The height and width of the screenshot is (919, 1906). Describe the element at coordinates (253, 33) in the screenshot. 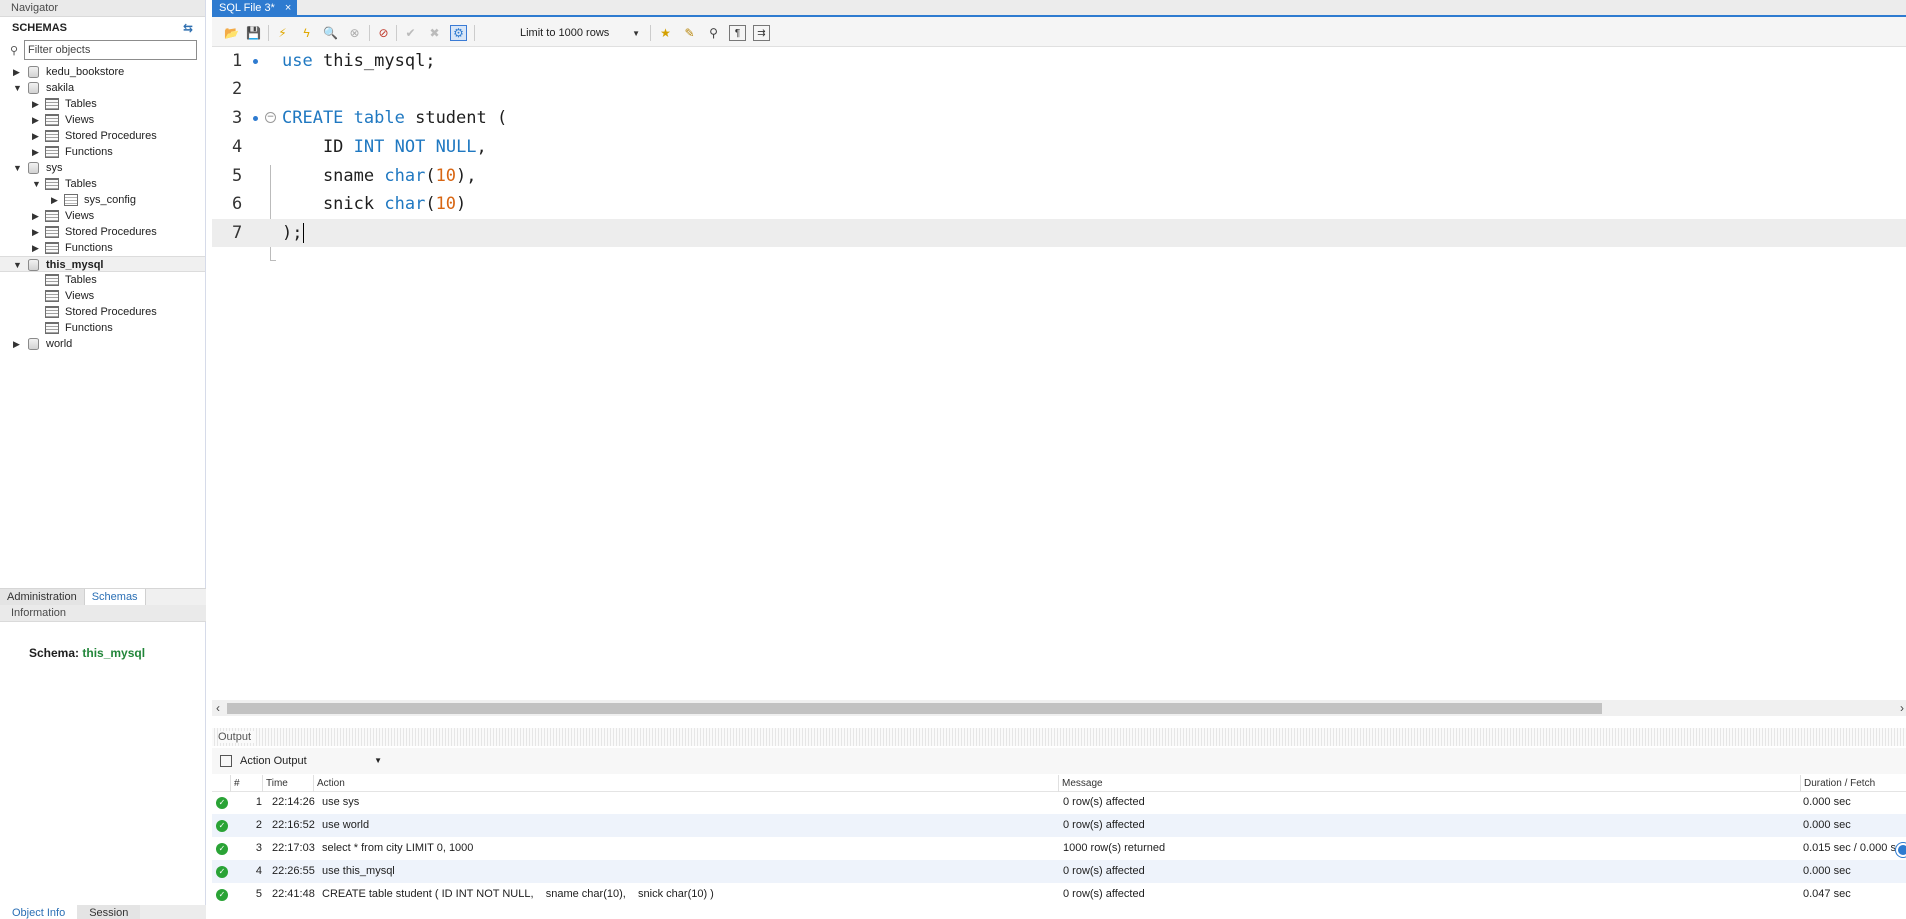

I see `save-icon: 💾` at that location.